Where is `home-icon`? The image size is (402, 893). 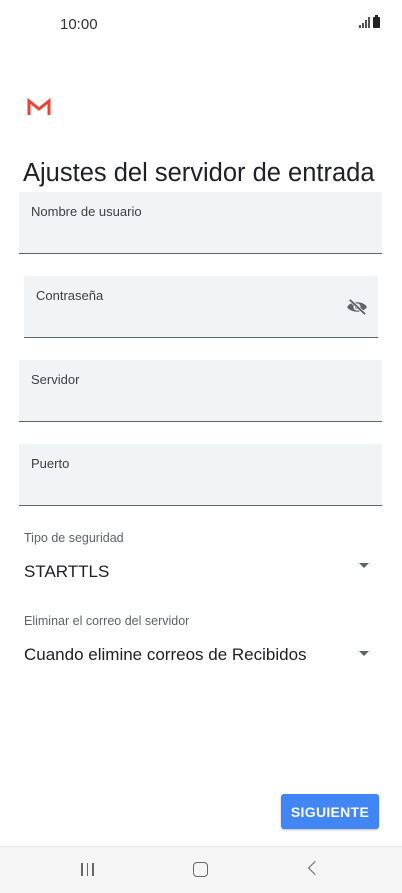 home-icon is located at coordinates (200, 869).